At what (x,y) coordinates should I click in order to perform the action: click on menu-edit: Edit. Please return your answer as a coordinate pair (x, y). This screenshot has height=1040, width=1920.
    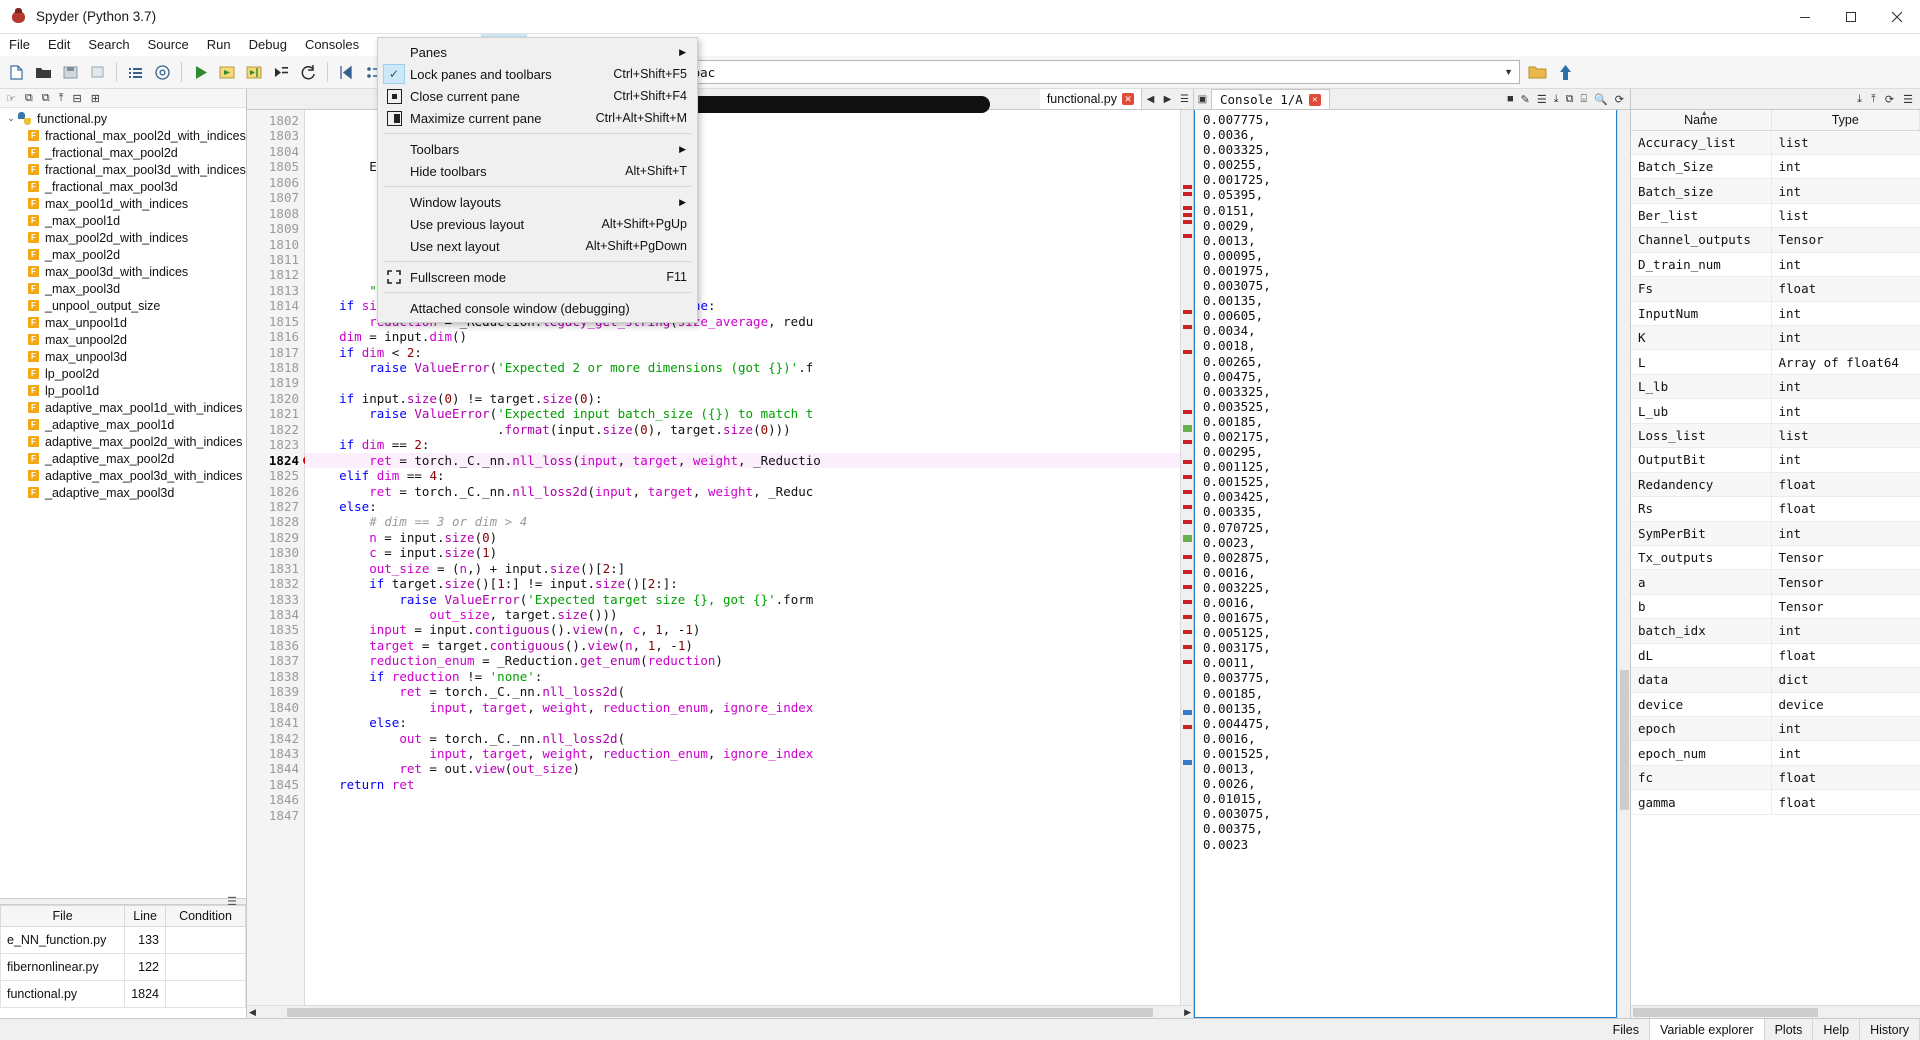
    Looking at the image, I should click on (59, 44).